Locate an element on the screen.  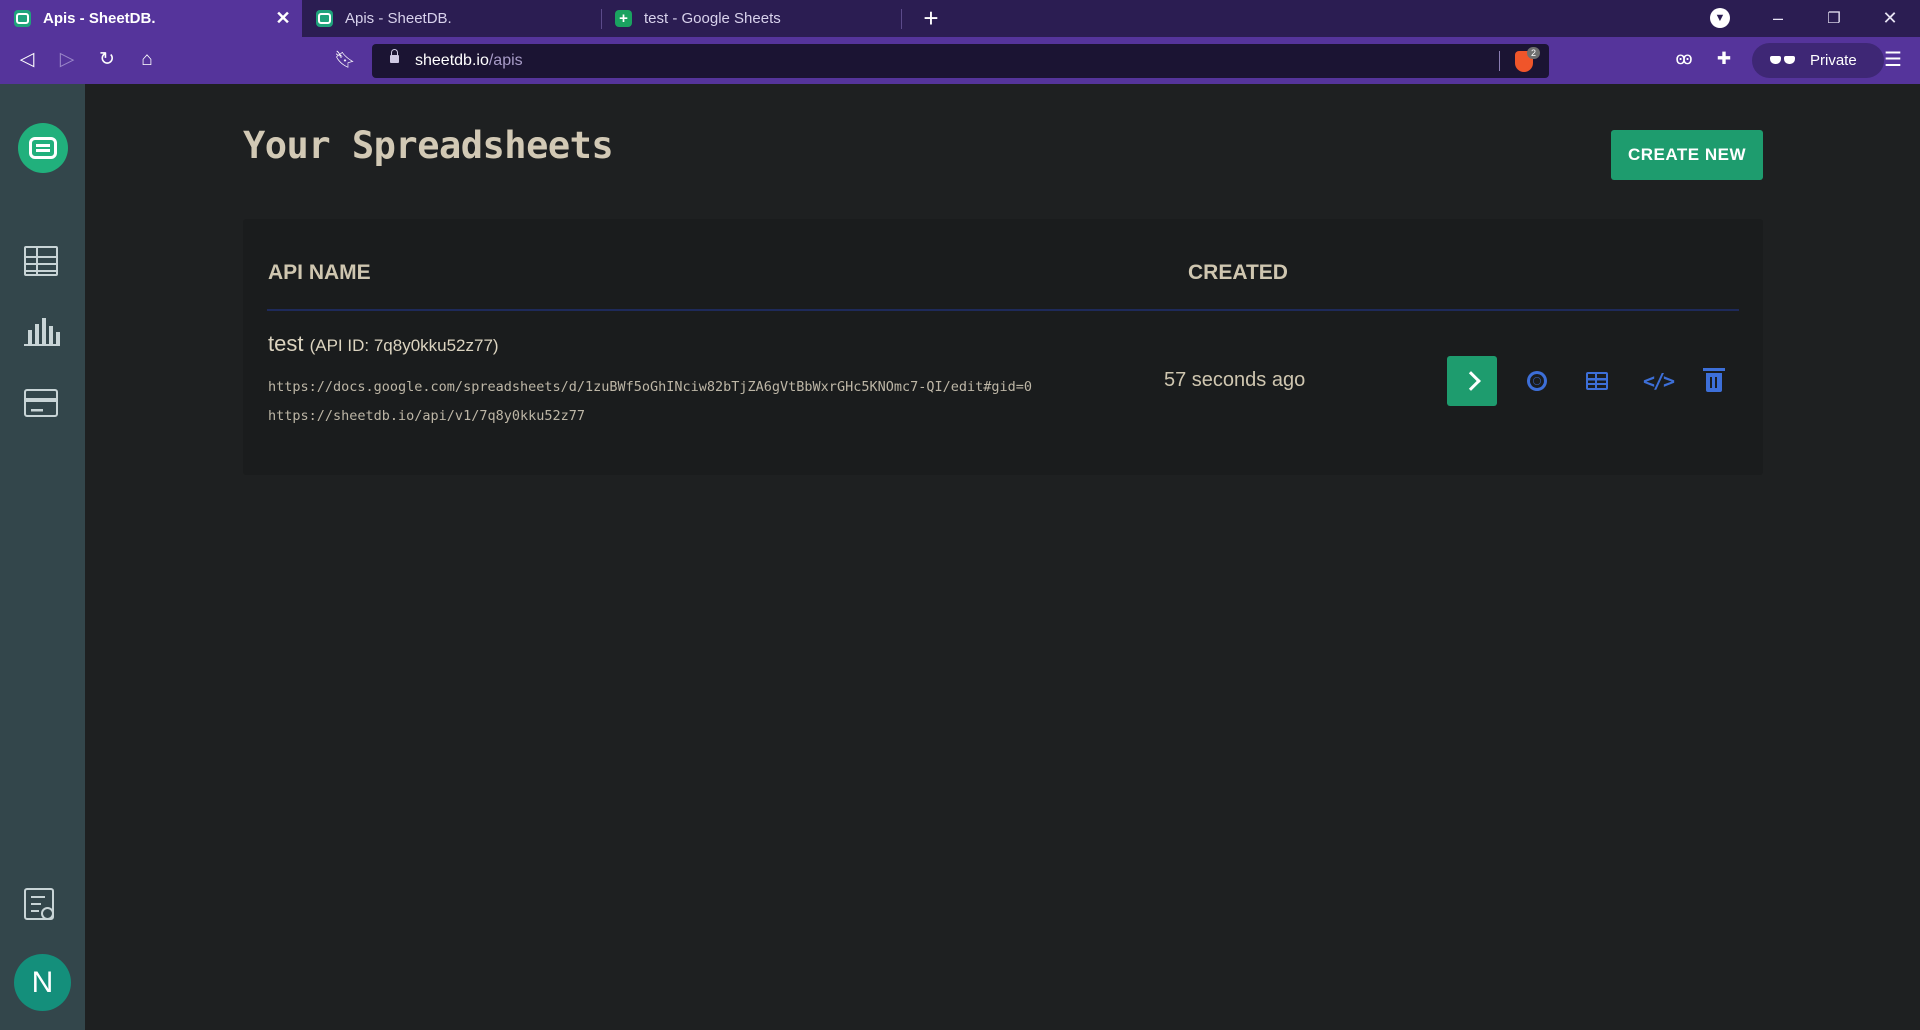
back-icon: ◁ is located at coordinates (27, 60).